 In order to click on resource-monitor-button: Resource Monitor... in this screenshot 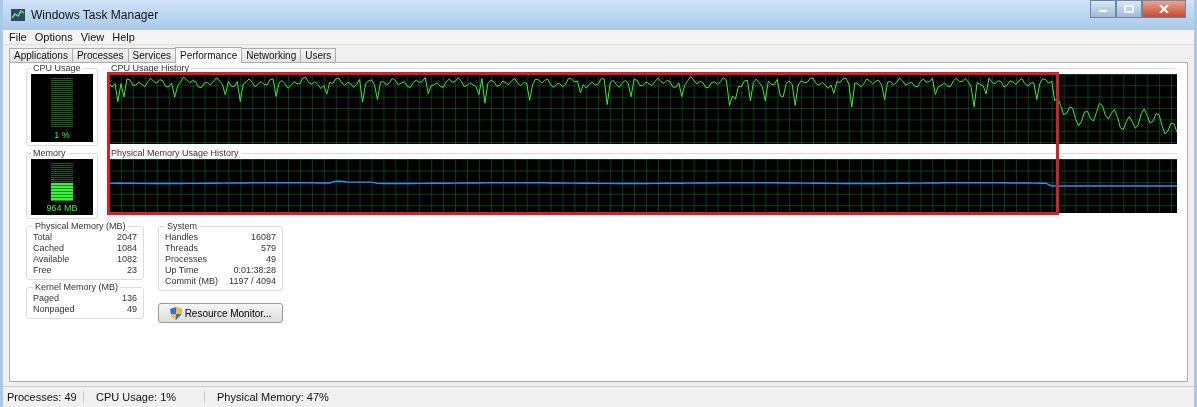, I will do `click(220, 313)`.